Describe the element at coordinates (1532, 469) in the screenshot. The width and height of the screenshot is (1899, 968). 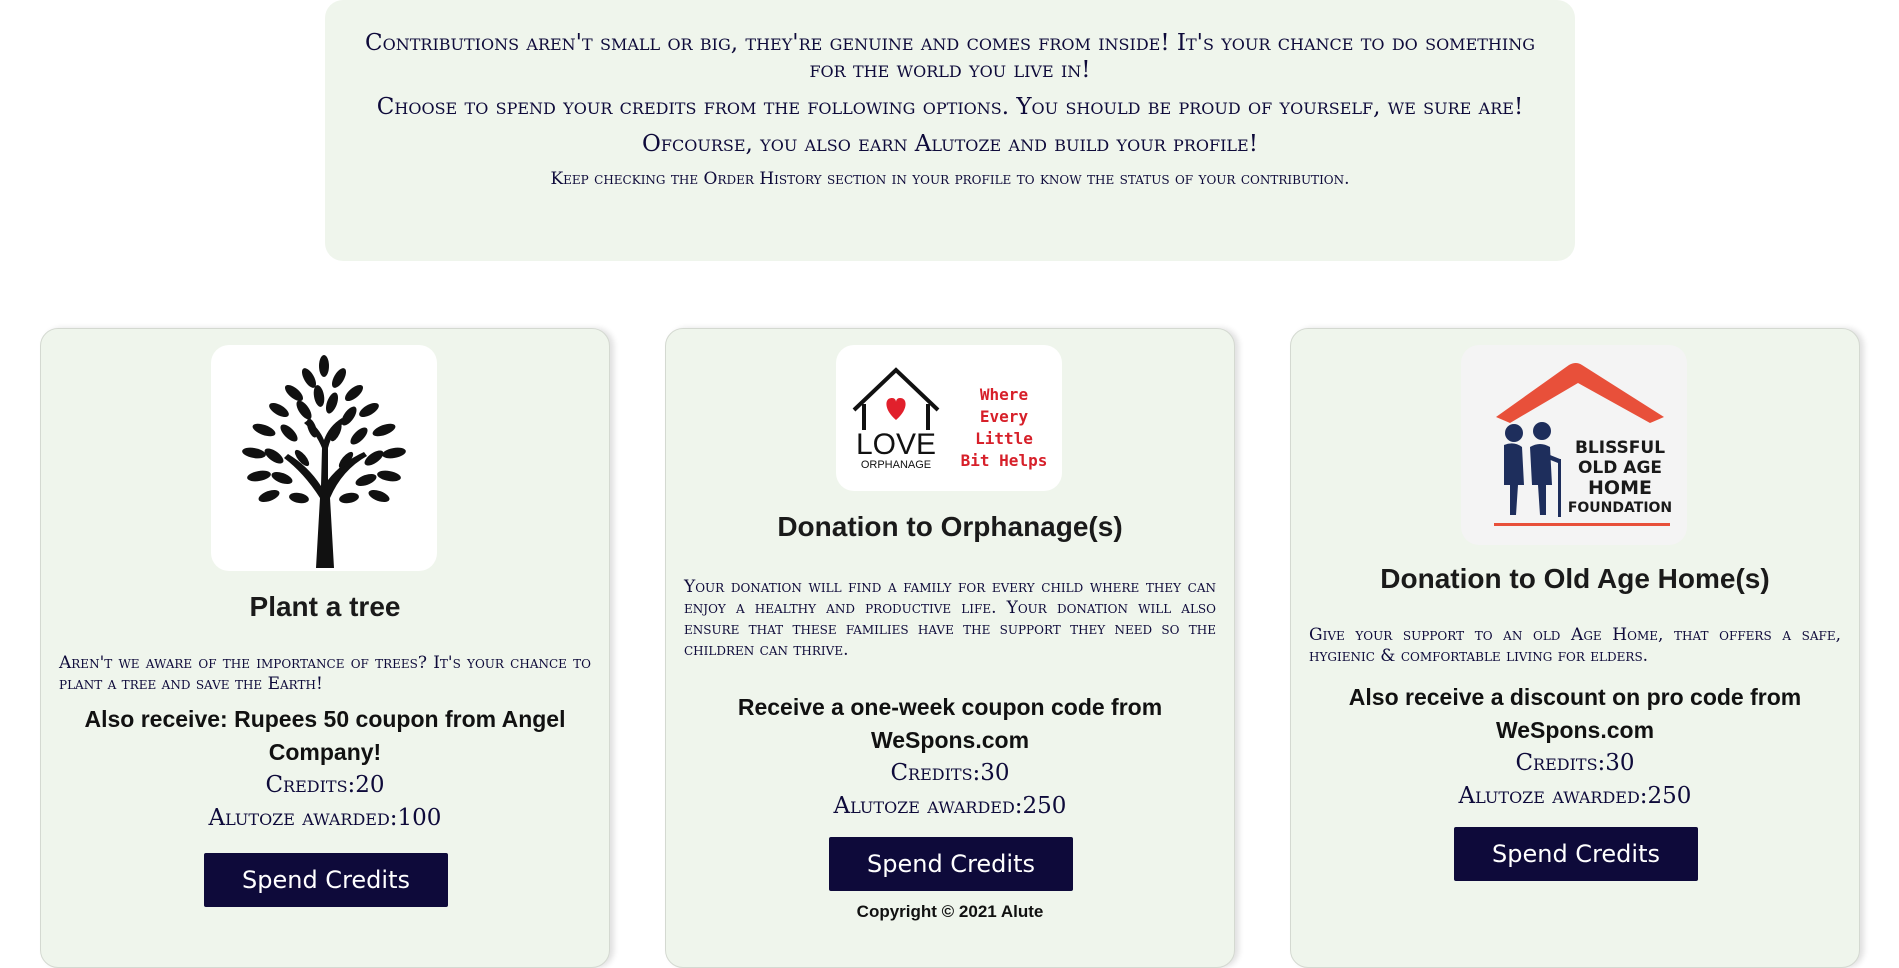
I see `elderly-couple-icon` at that location.